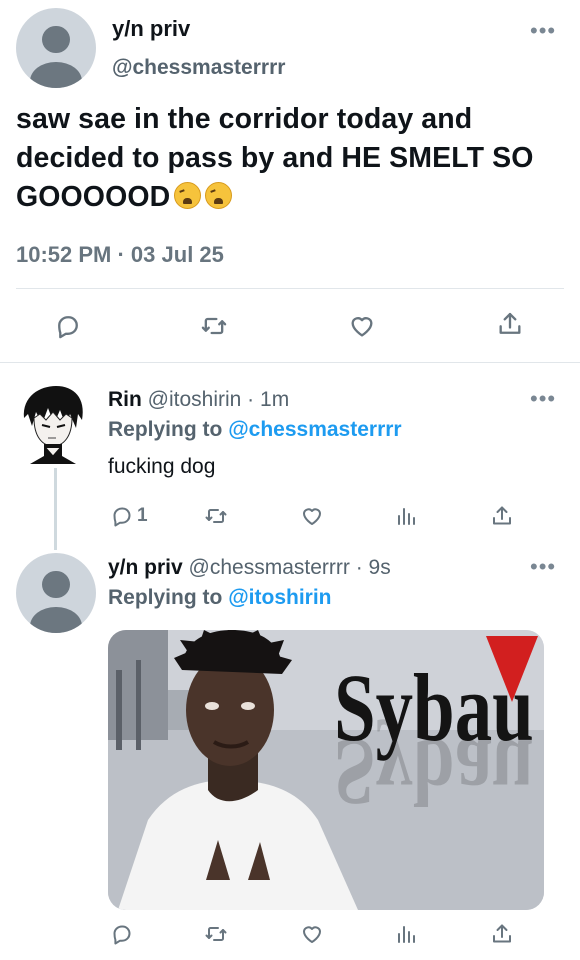 This screenshot has height=960, width=580. I want to click on reply2-replying-label: Replying to, so click(165, 597).